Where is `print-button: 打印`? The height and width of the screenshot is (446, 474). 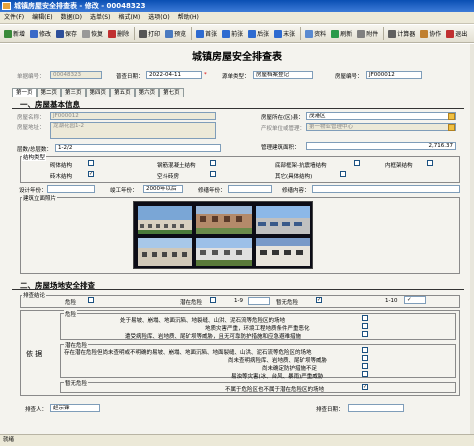
print-button: 打印 is located at coordinates (149, 34).